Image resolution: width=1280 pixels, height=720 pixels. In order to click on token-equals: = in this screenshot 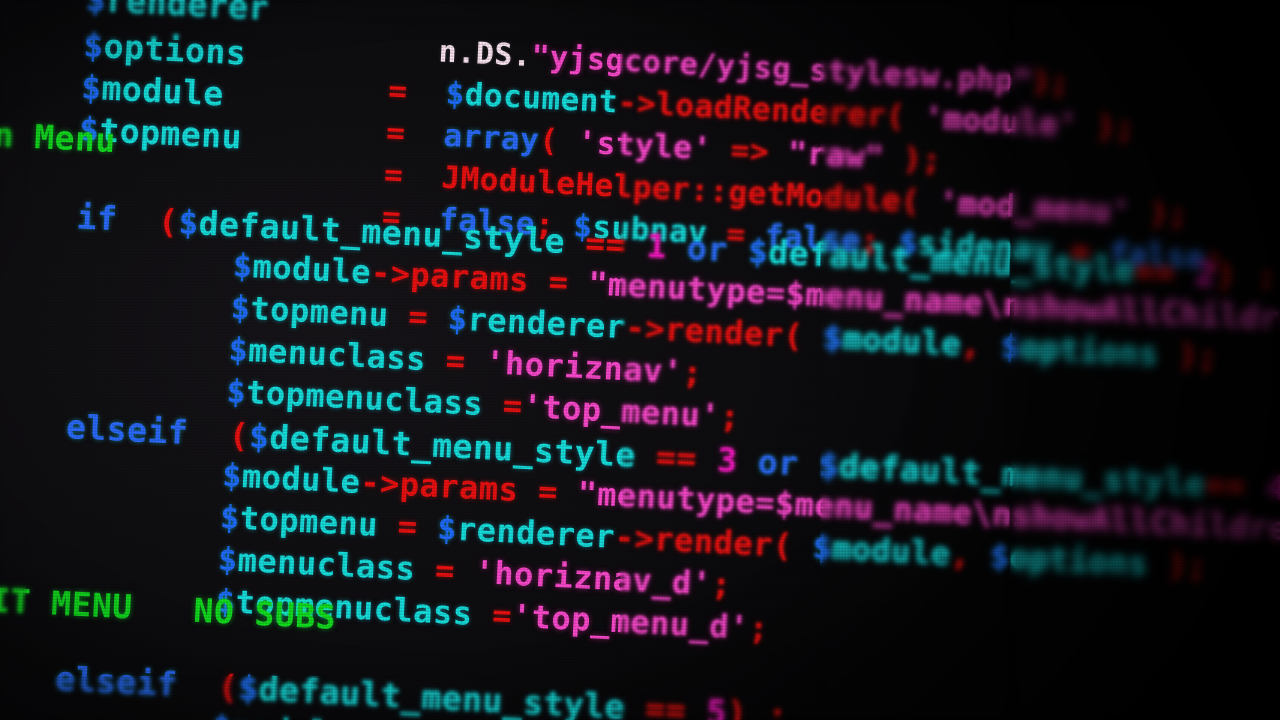, I will do `click(492, 614)`.